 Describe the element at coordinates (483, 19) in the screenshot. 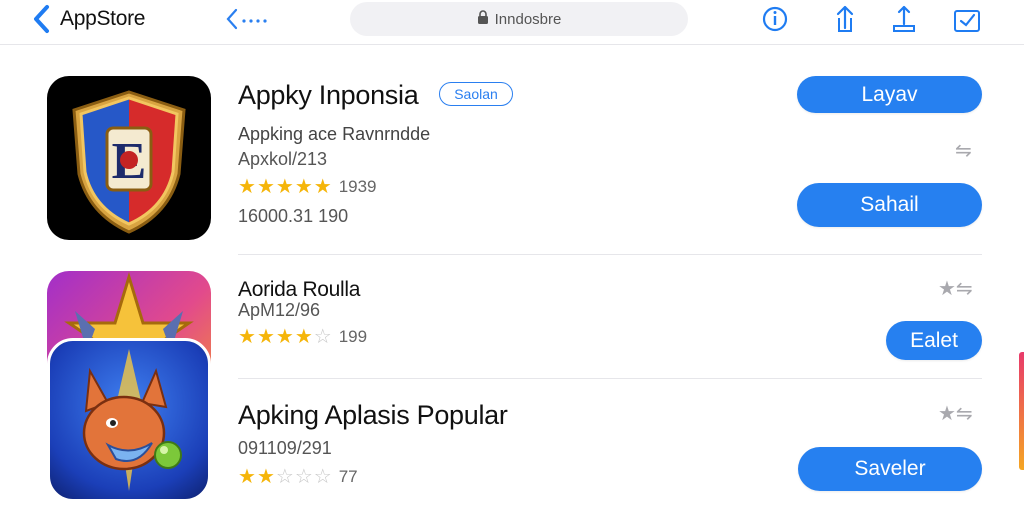

I see `lock-icon` at that location.